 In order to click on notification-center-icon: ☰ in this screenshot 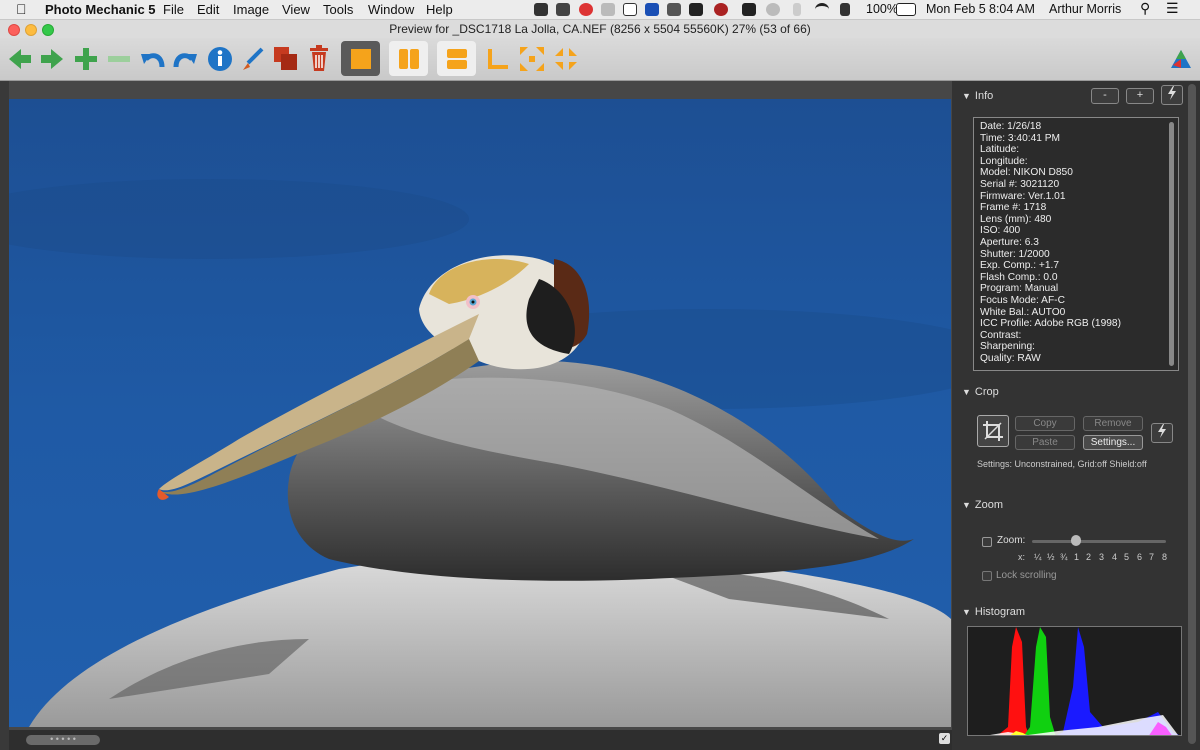, I will do `click(1172, 8)`.